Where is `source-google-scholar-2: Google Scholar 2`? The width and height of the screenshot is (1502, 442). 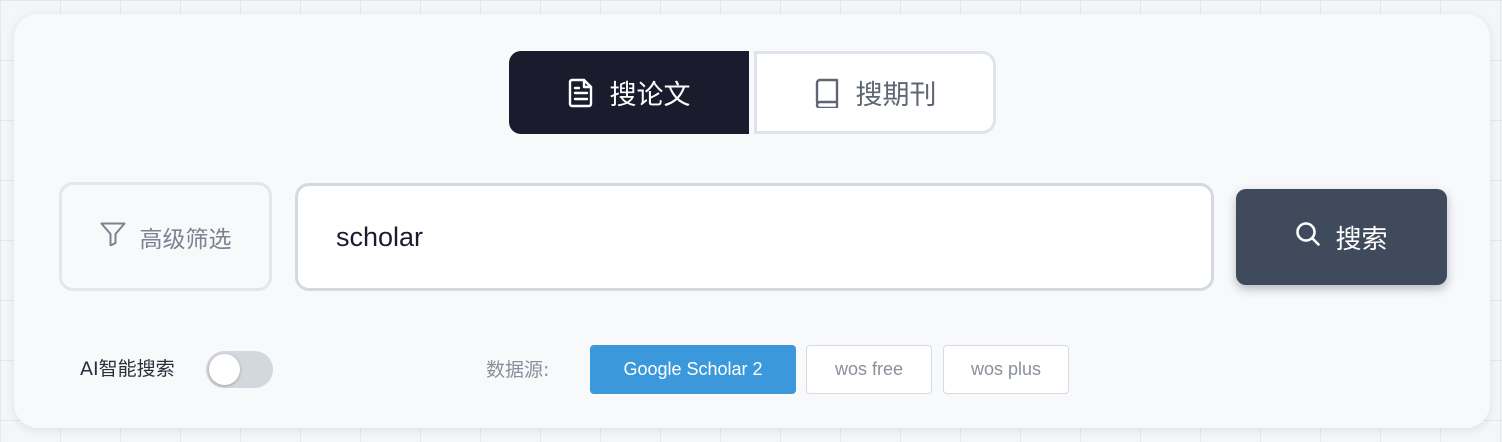
source-google-scholar-2: Google Scholar 2 is located at coordinates (693, 369).